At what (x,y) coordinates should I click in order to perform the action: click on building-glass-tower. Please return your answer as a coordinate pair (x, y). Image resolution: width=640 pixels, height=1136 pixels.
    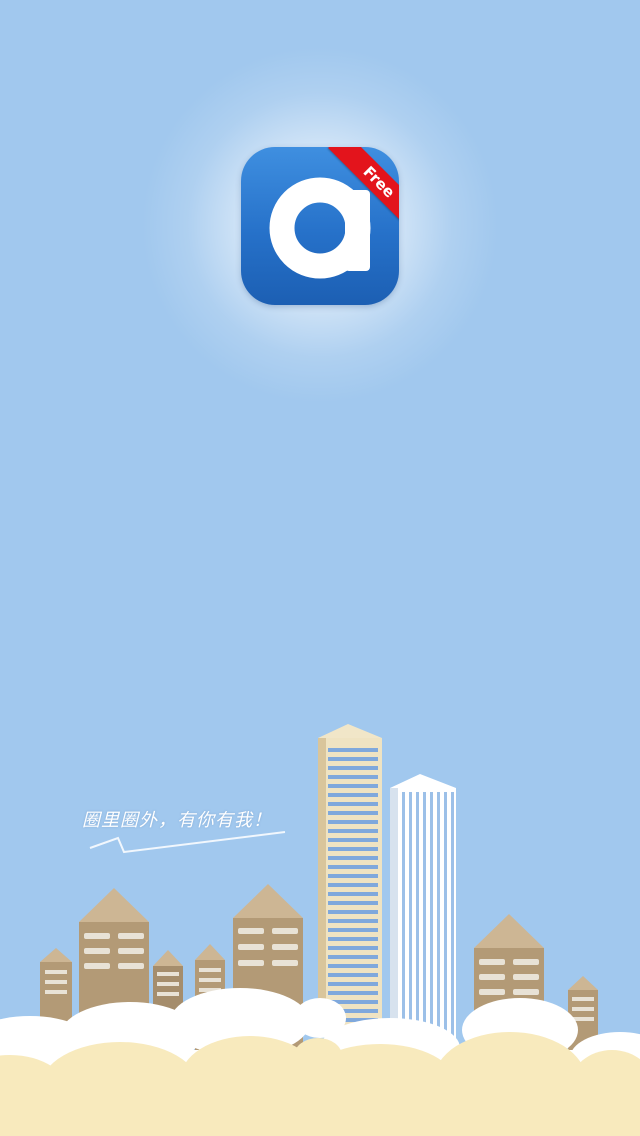
    Looking at the image, I should click on (423, 909).